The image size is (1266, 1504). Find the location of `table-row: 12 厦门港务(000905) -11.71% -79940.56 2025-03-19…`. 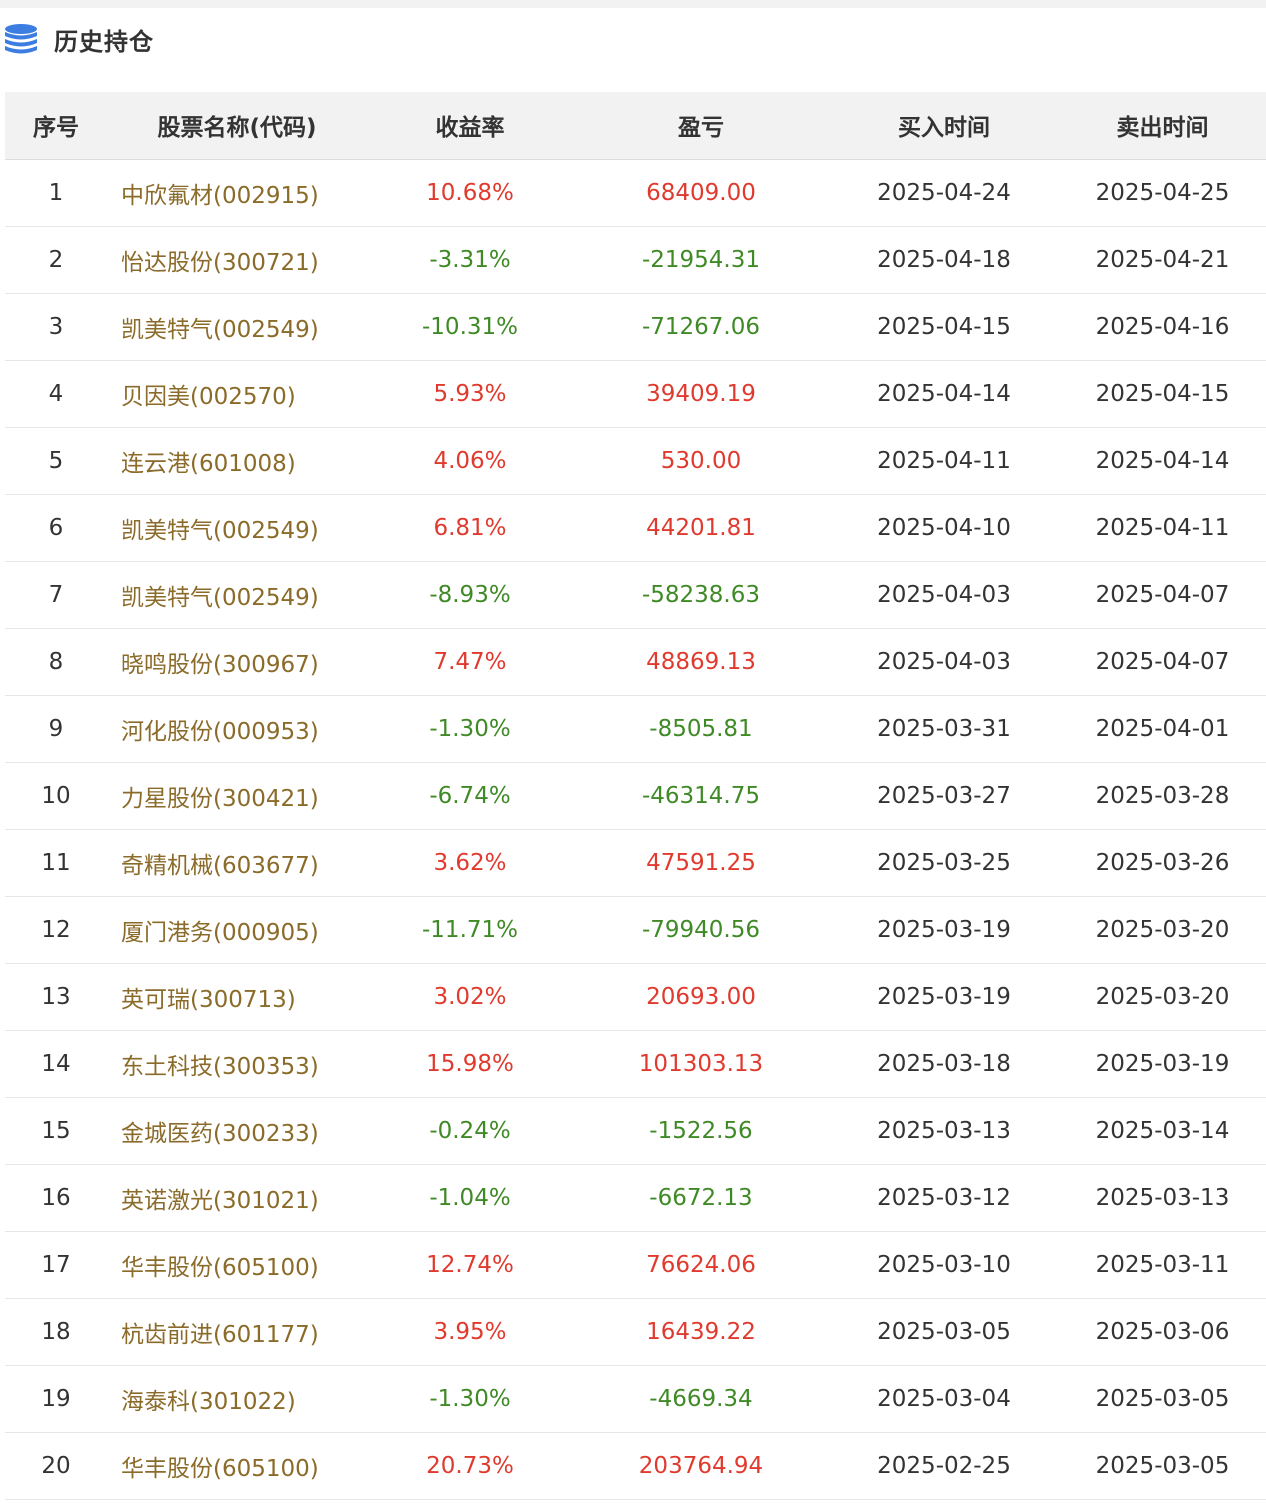

table-row: 12 厦门港务(000905) -11.71% -79940.56 2025-03-19… is located at coordinates (635, 930).